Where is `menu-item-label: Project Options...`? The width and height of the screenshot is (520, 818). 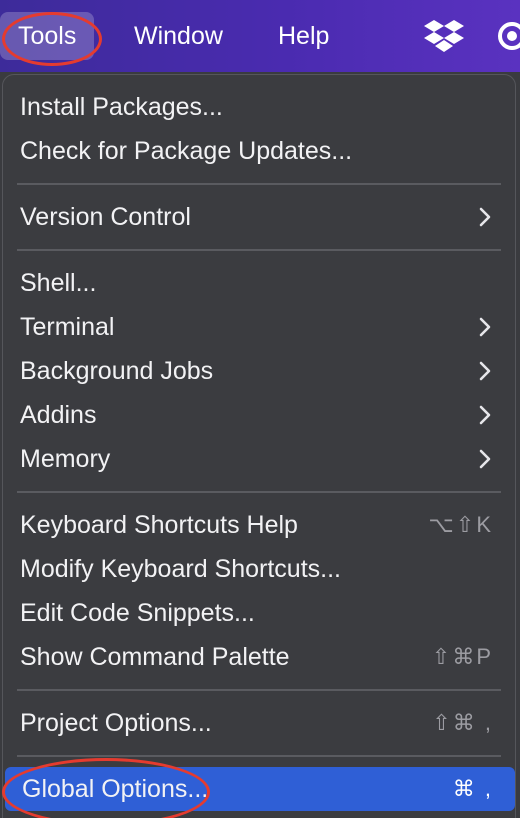
menu-item-label: Project Options... is located at coordinates (116, 723).